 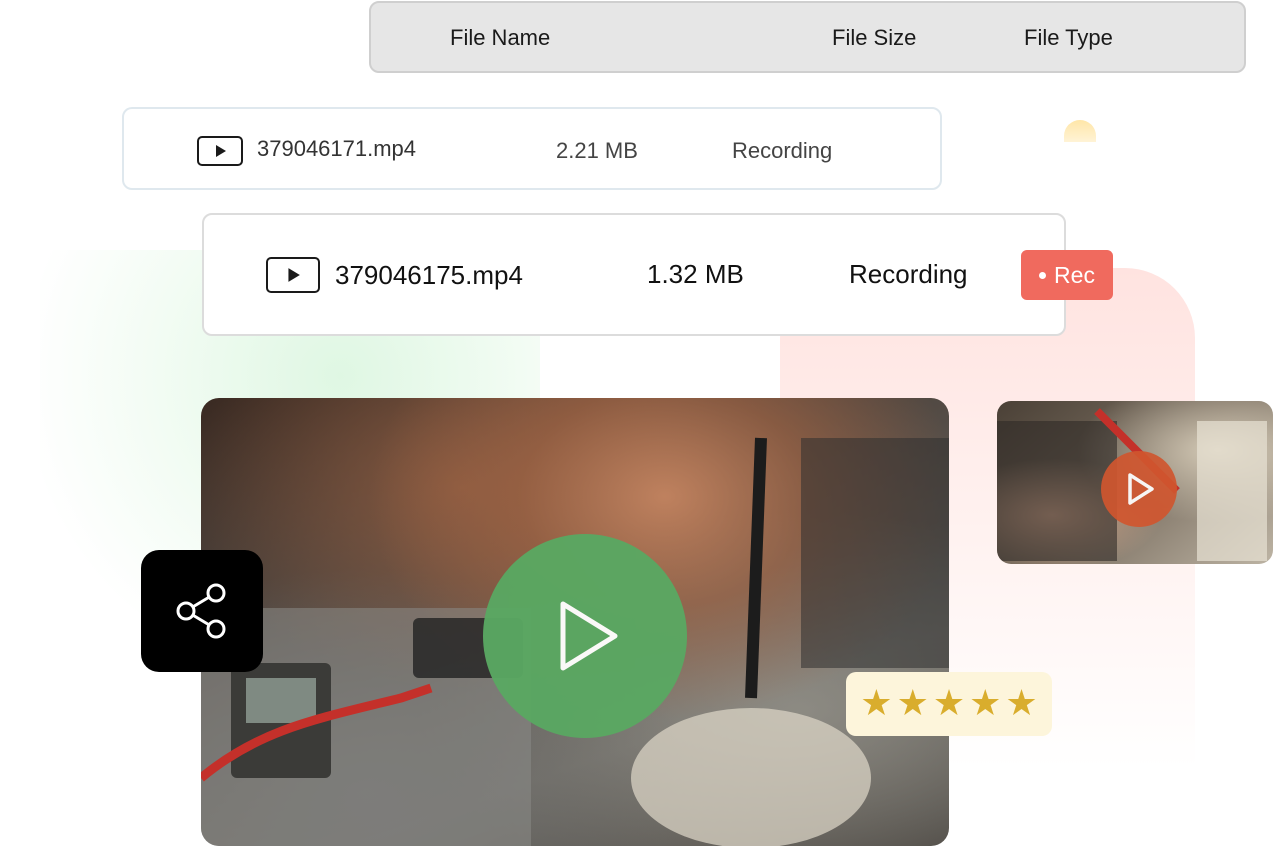 I want to click on file-name: 379046175.mp4, so click(x=429, y=275).